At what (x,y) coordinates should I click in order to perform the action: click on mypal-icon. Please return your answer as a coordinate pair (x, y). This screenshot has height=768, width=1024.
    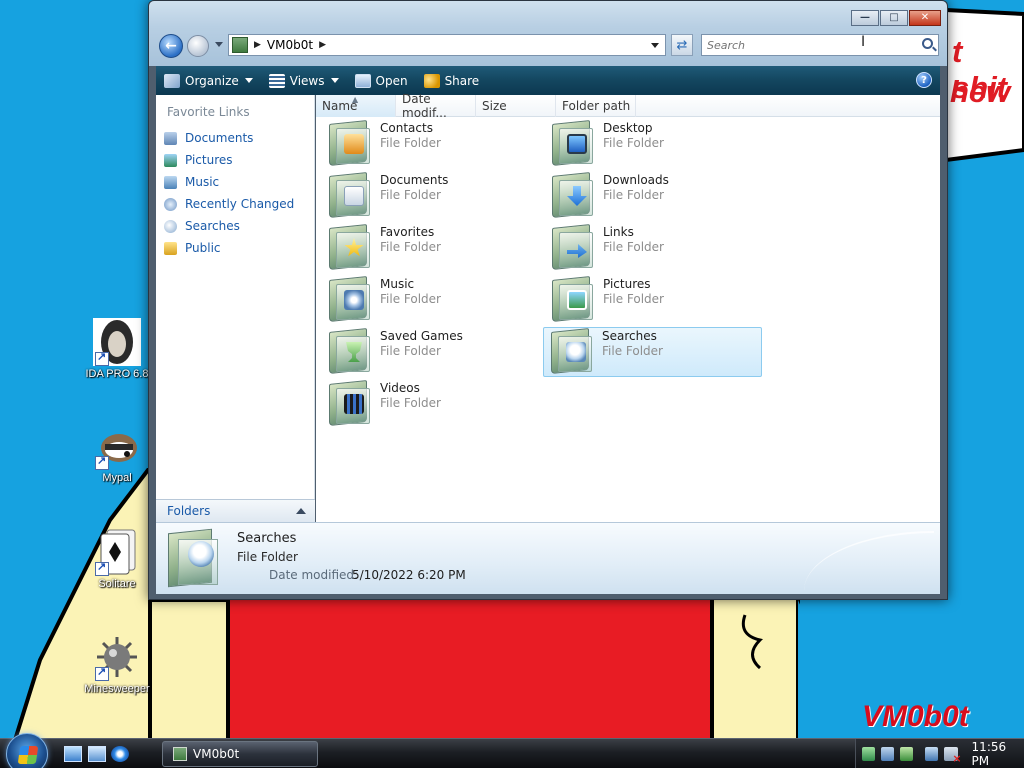
    Looking at the image, I should click on (117, 446).